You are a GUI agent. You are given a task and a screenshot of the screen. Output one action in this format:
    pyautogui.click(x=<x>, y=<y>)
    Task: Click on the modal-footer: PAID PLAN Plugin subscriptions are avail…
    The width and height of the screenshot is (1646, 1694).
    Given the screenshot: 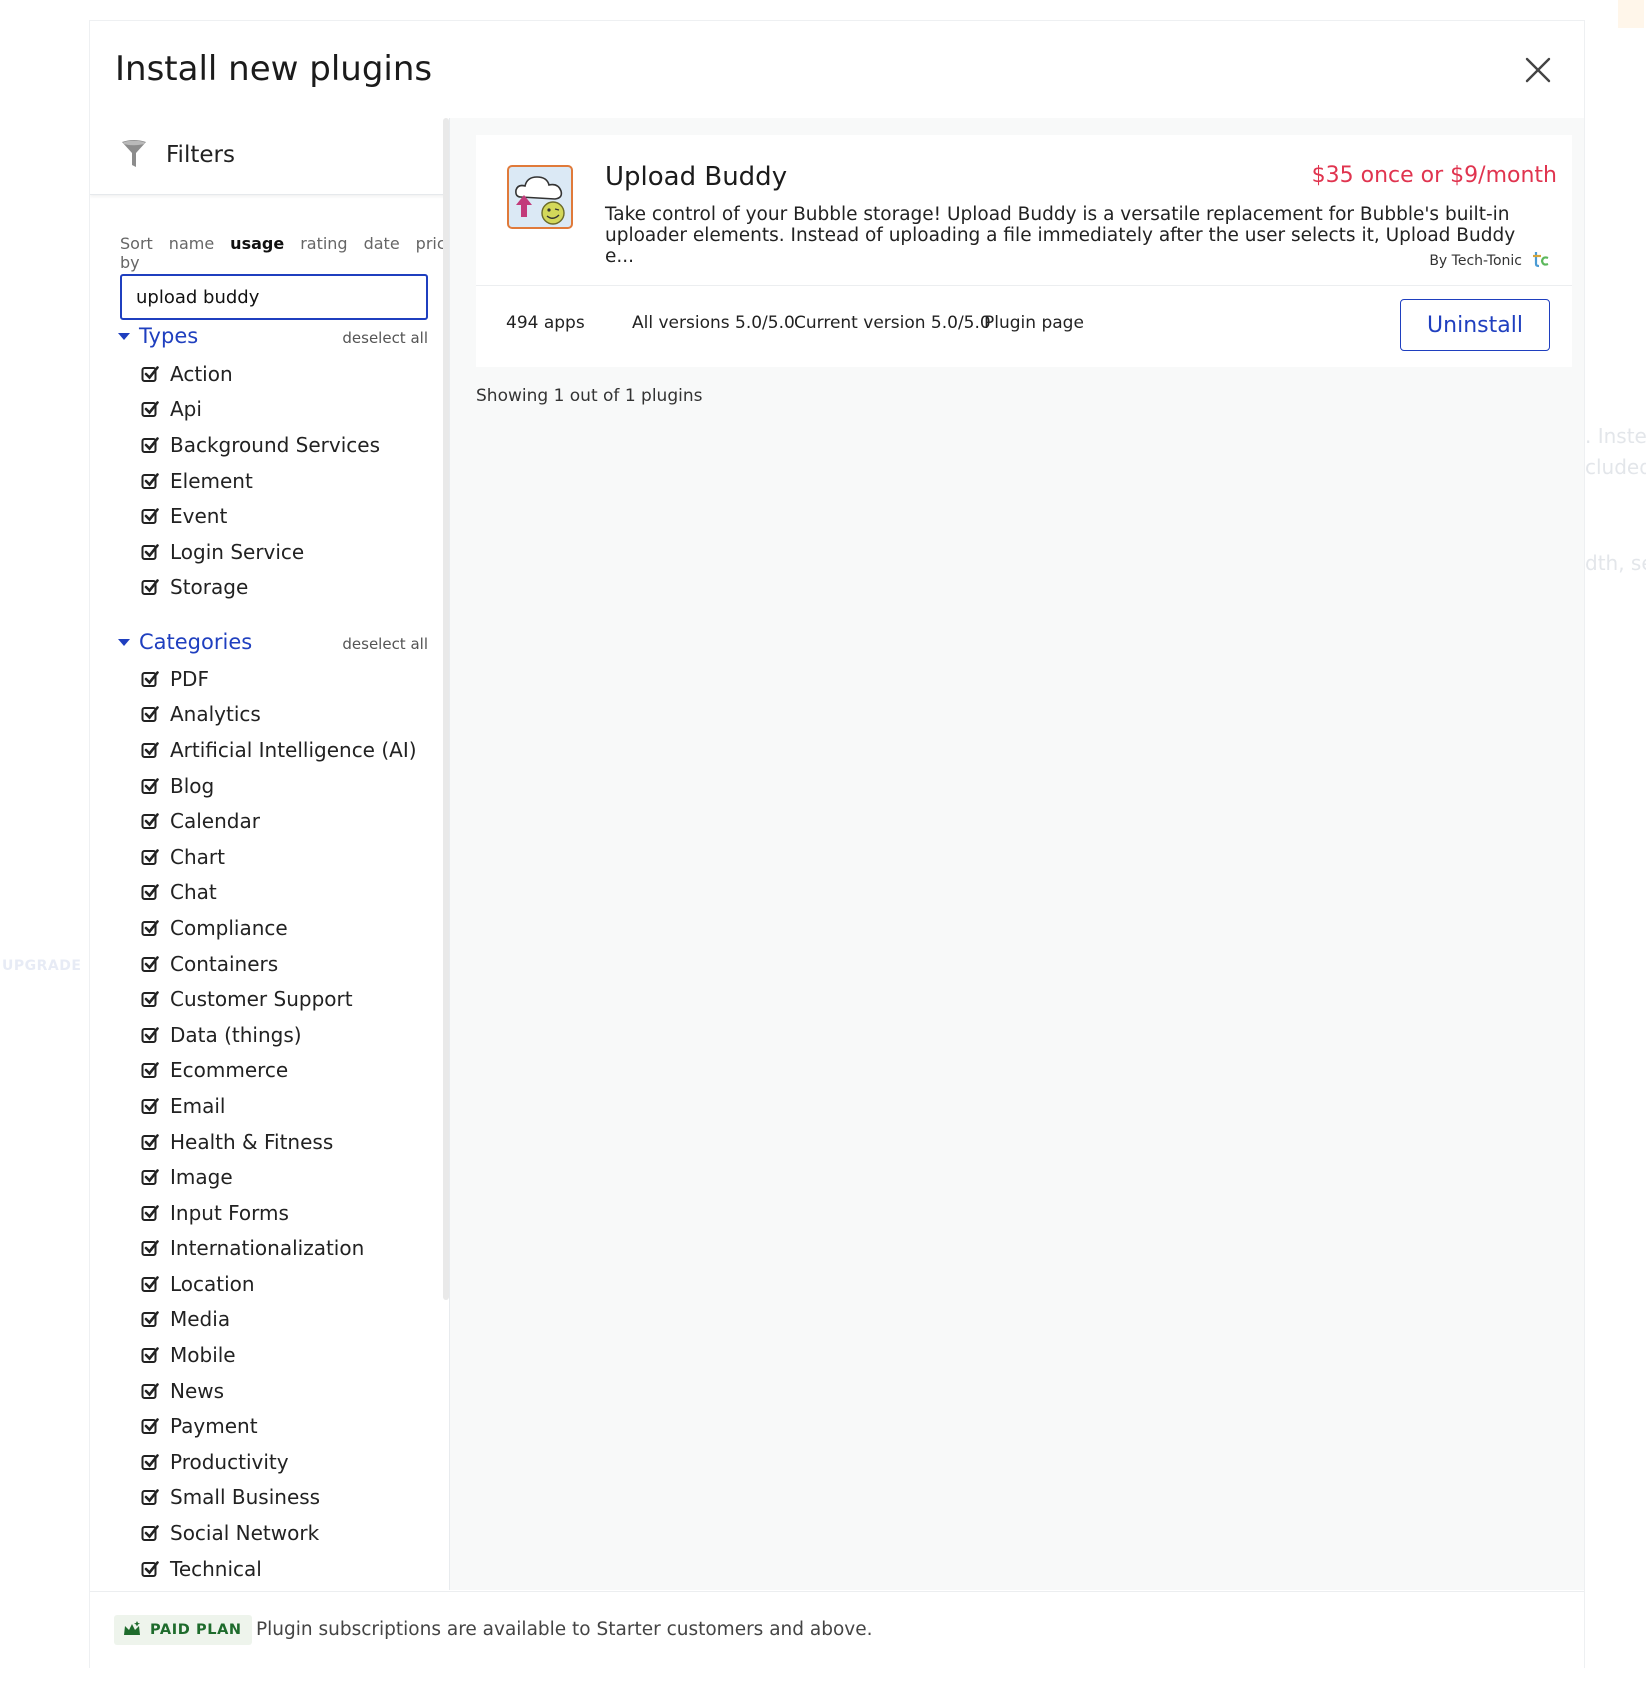 What is the action you would take?
    pyautogui.click(x=837, y=1629)
    